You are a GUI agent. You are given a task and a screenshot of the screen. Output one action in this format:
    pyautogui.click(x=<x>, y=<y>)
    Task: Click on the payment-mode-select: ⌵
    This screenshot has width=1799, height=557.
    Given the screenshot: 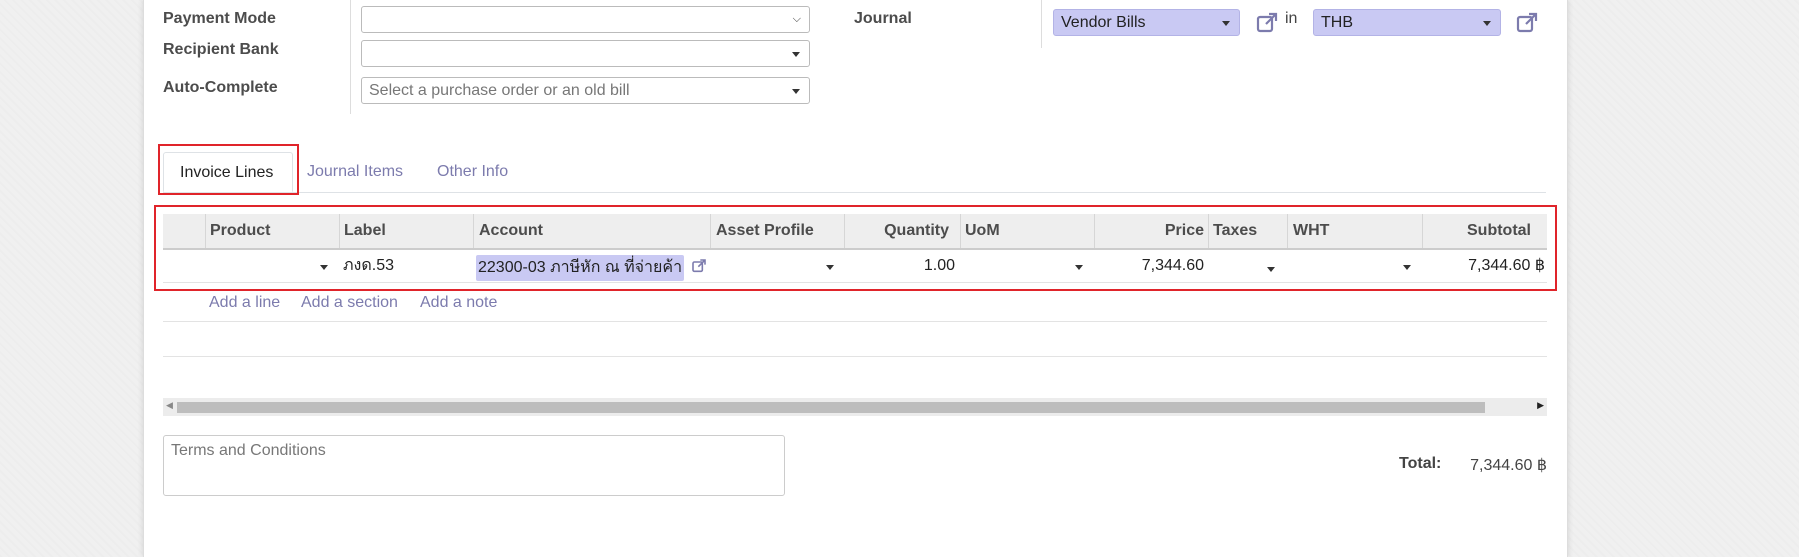 What is the action you would take?
    pyautogui.click(x=585, y=19)
    